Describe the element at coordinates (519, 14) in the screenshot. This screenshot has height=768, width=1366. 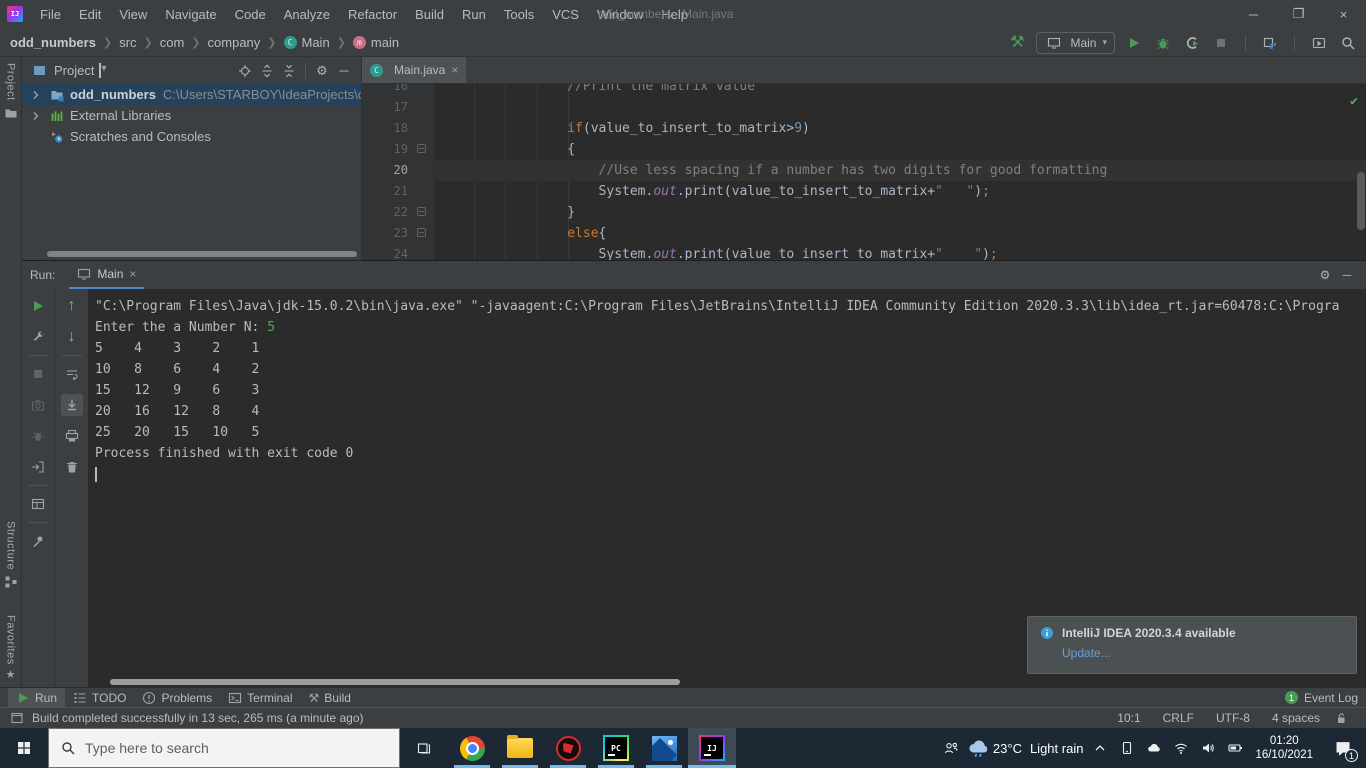
I see `menu-tools: Tools` at that location.